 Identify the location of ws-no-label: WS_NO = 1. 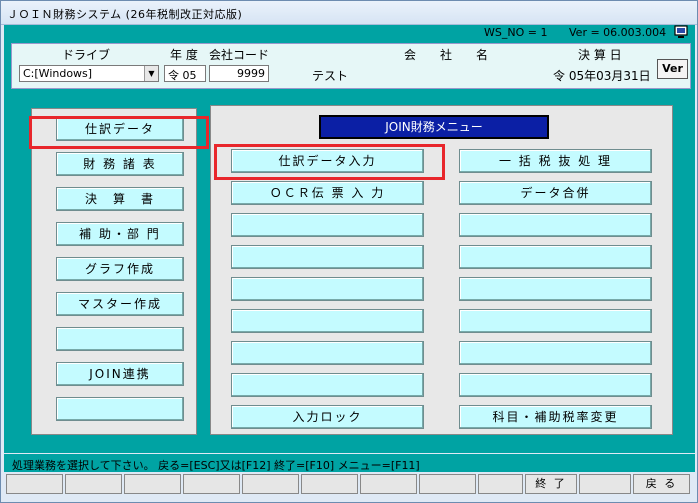
(516, 32).